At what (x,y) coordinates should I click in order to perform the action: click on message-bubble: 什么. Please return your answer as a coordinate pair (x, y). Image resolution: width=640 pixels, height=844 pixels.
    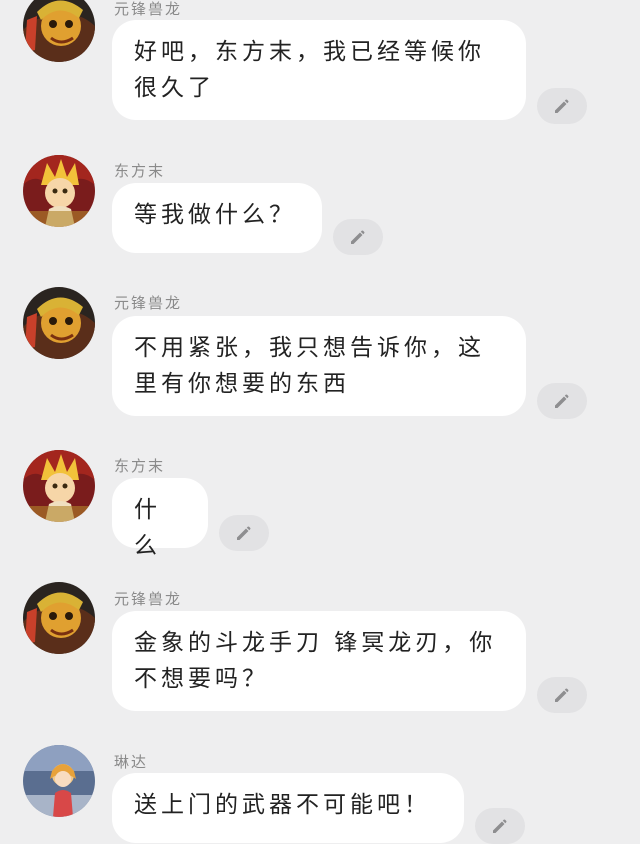
    Looking at the image, I should click on (160, 518).